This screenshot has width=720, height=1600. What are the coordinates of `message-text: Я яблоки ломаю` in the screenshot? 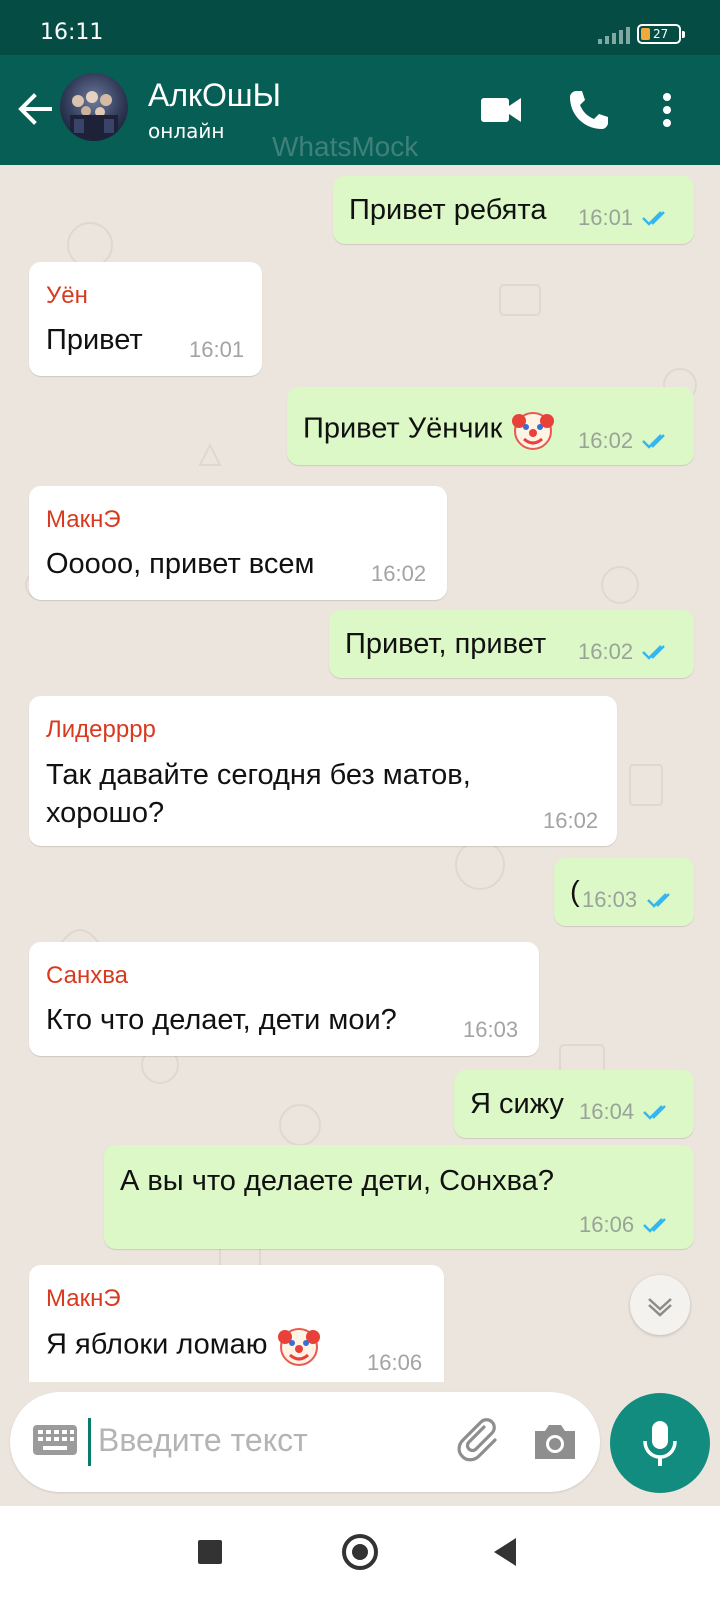 It's located at (184, 1346).